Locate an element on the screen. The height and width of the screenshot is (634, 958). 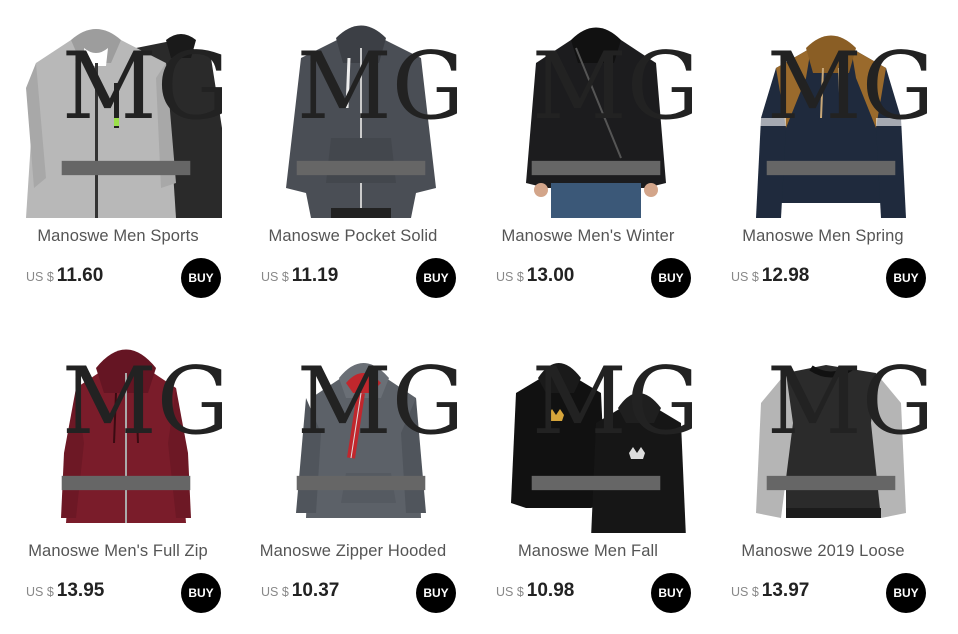
price-value: 13.00 is located at coordinates (550, 275).